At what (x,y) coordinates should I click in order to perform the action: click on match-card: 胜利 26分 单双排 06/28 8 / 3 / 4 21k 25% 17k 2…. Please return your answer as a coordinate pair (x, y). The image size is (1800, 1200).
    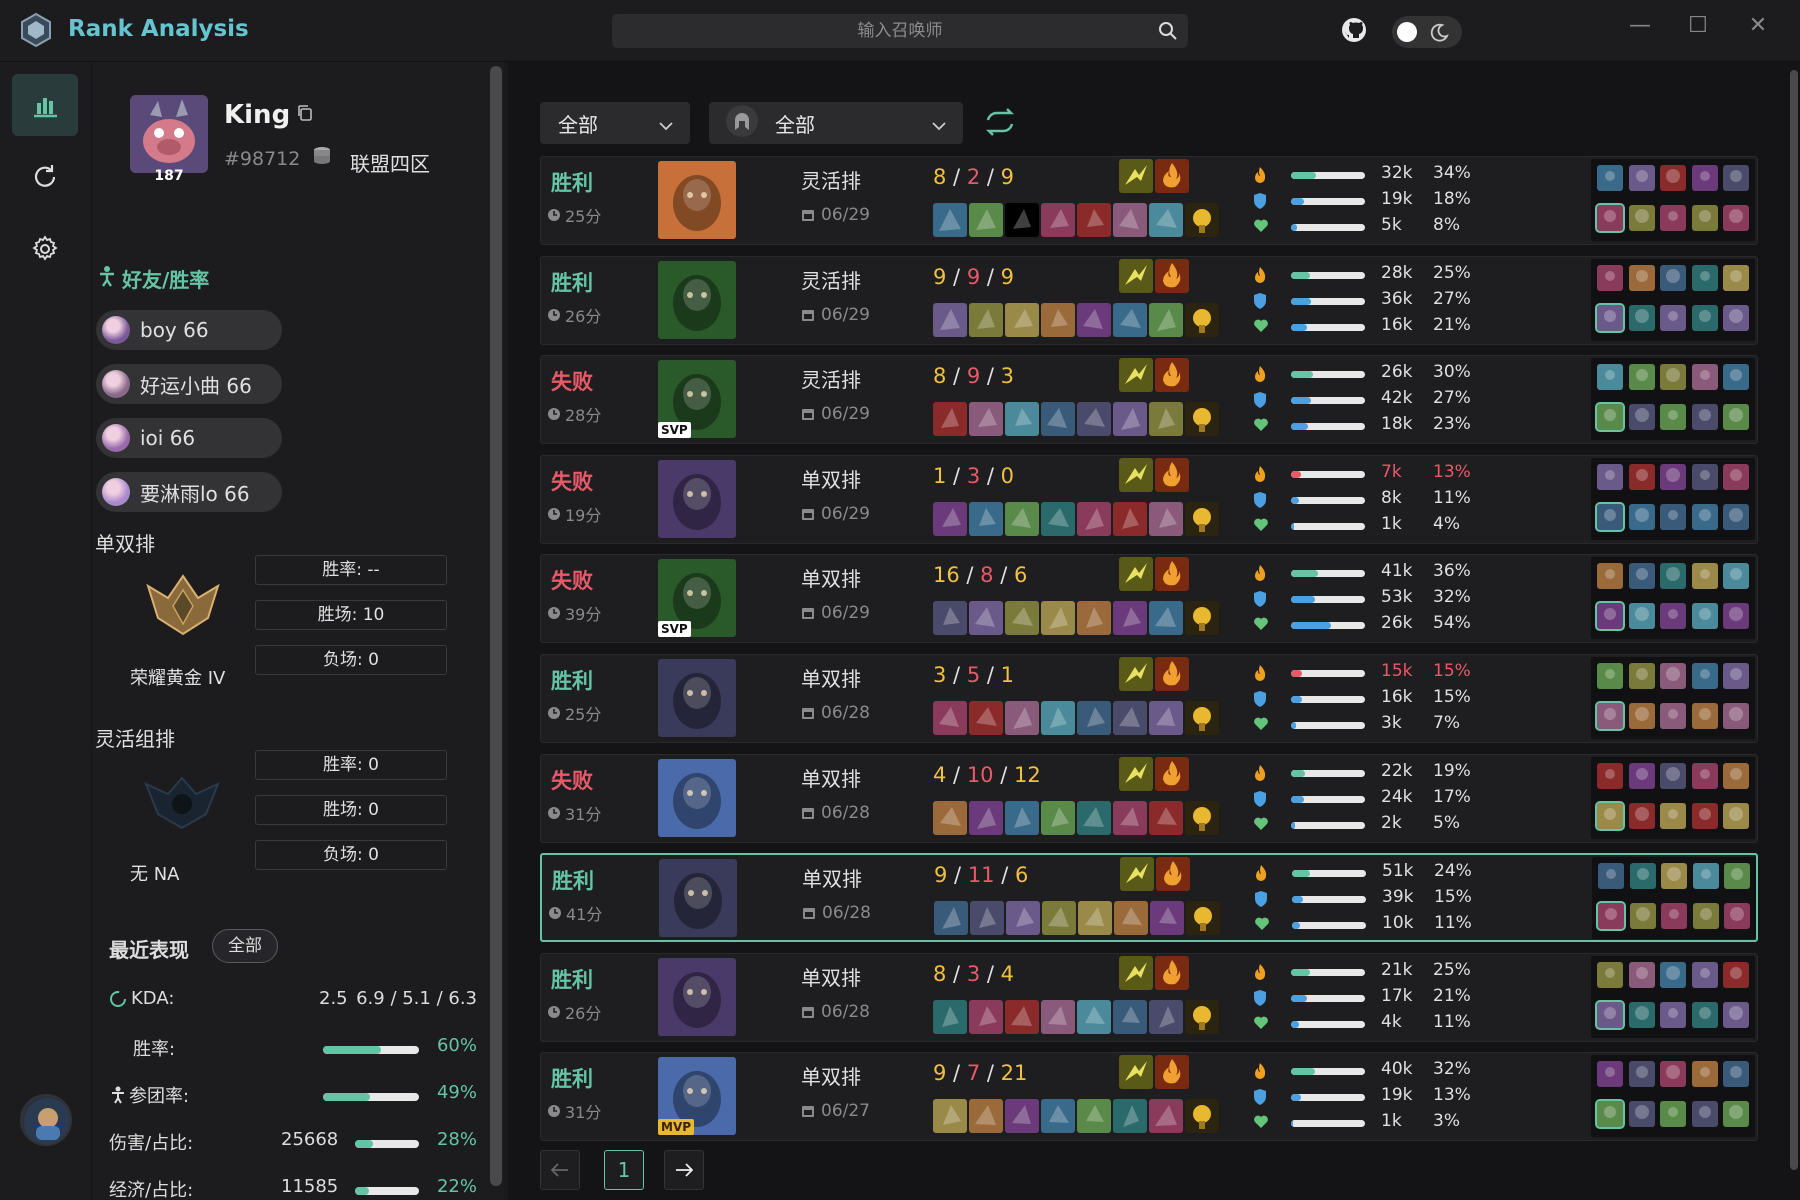
    Looking at the image, I should click on (1149, 997).